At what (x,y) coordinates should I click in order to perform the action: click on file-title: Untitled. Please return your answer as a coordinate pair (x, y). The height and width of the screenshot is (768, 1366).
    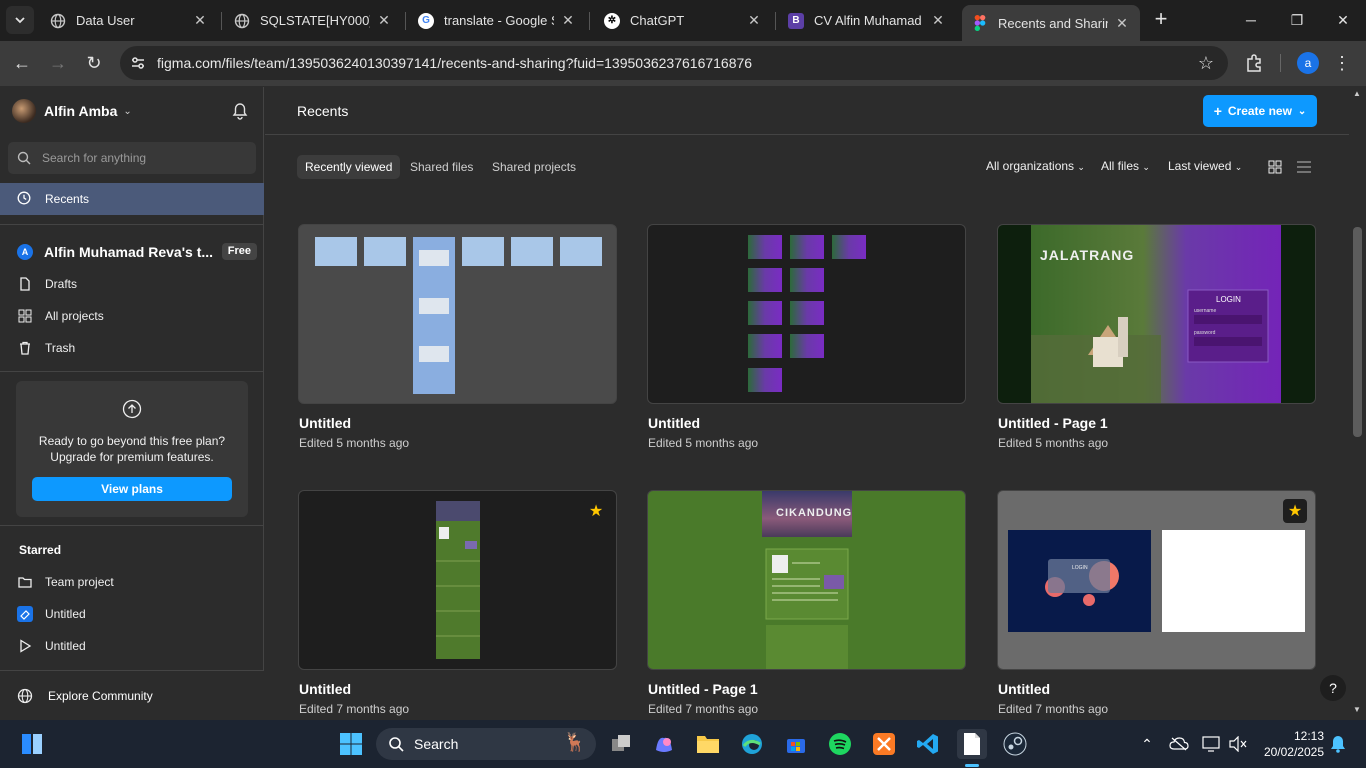
    Looking at the image, I should click on (325, 423).